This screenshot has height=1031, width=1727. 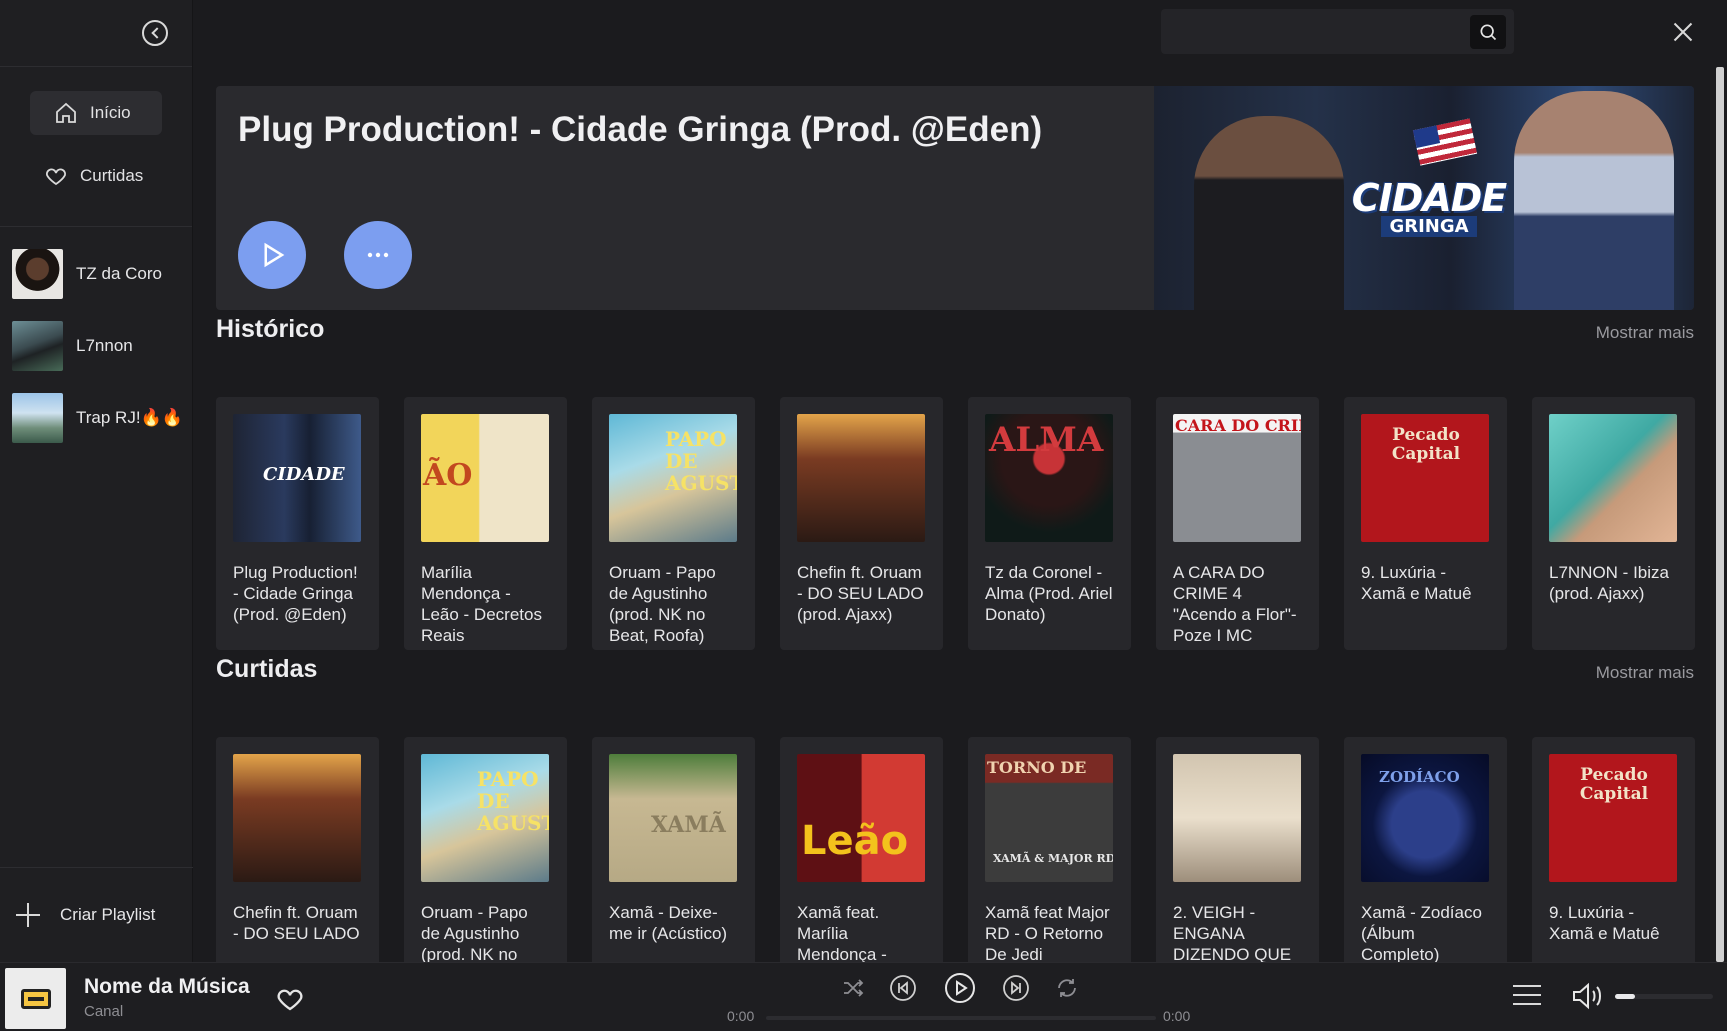 I want to click on create-playlist-button: Criar Playlist, so click(x=96, y=914).